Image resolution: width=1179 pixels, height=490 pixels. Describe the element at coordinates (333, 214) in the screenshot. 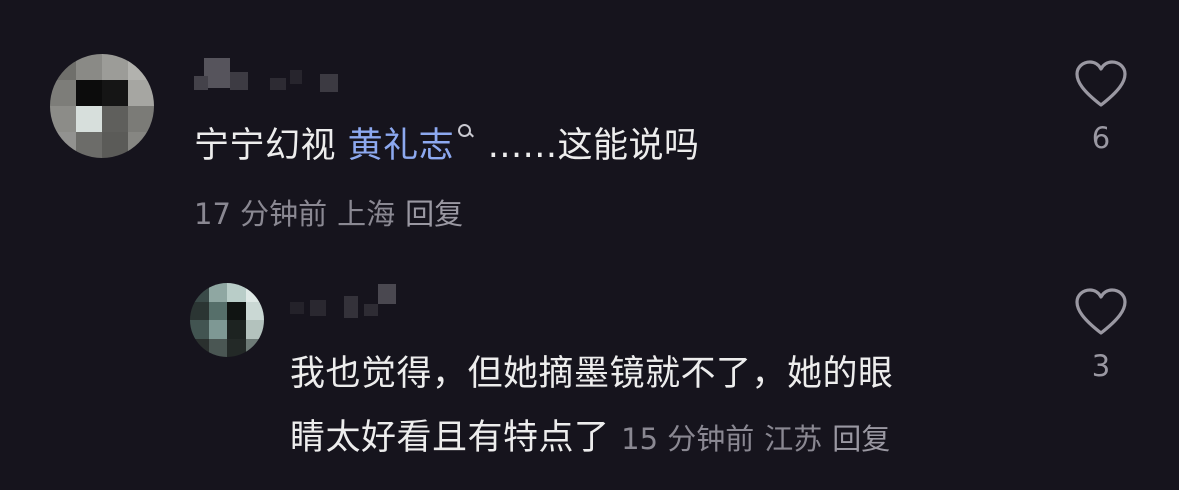

I see `comment-meta: 17 分钟前 上海 回复` at that location.